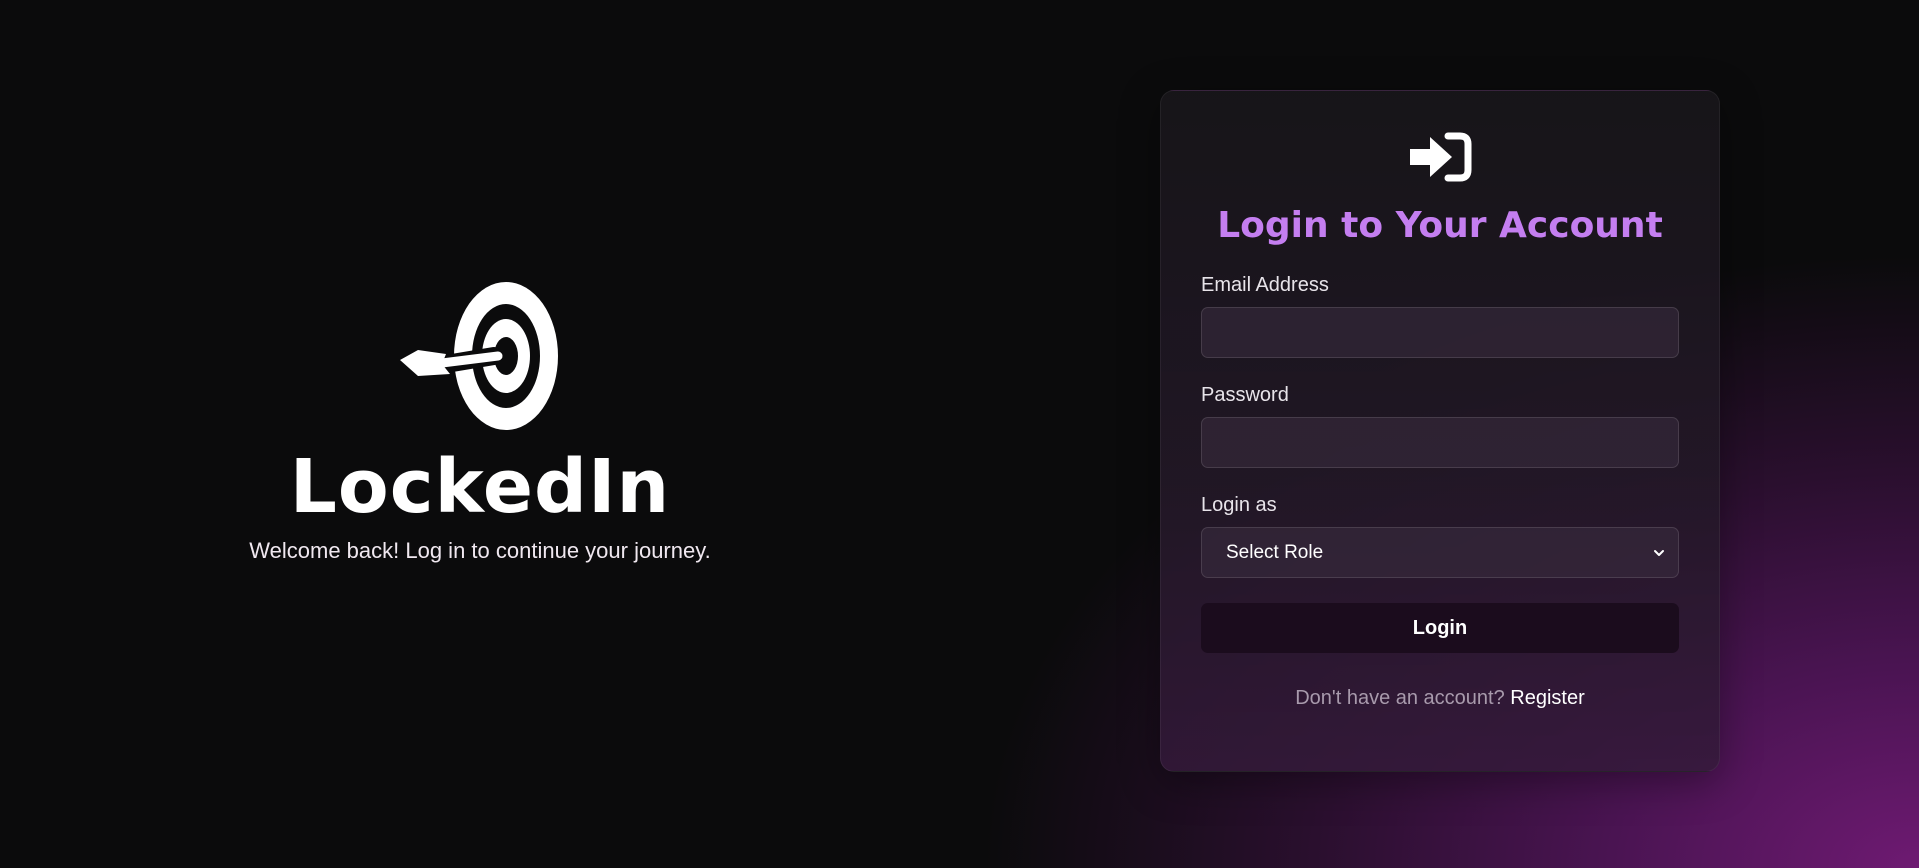 This screenshot has width=1919, height=868. Describe the element at coordinates (1440, 442) in the screenshot. I see `password-field` at that location.